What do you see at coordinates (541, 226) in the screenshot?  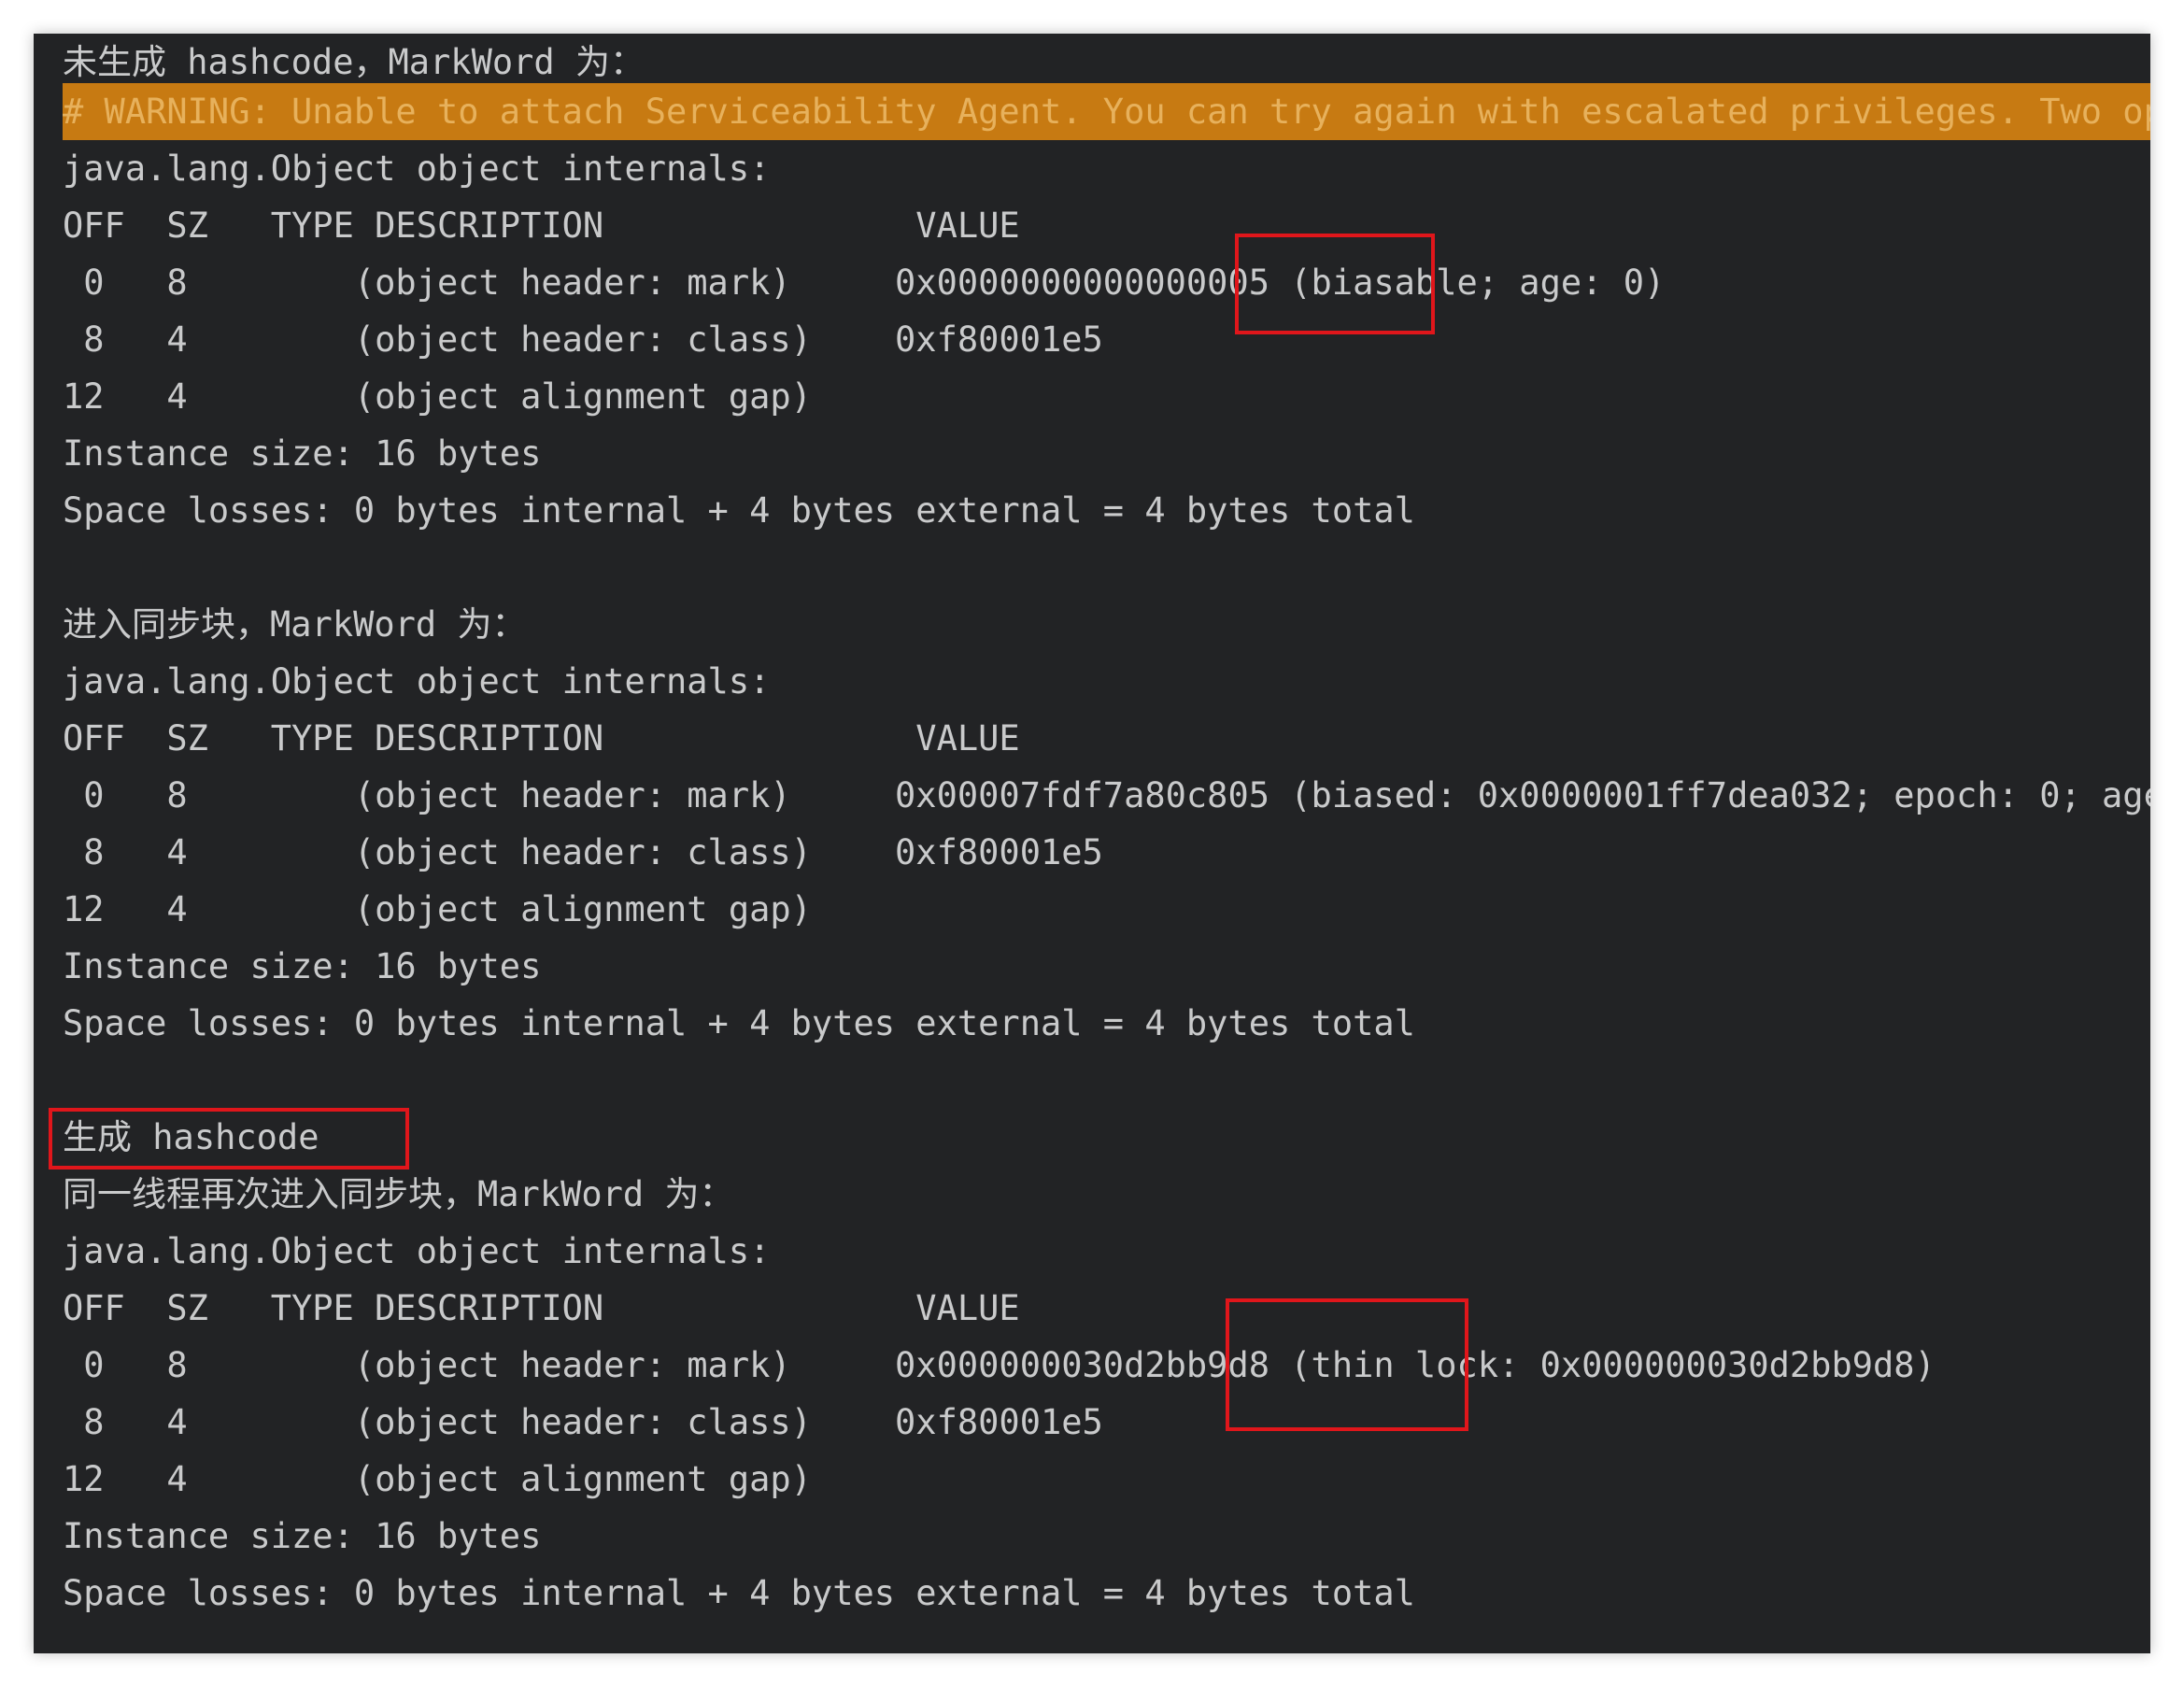 I see `section1-table-header: OFF SZ TYPE DESCRIPTION VALUE` at bounding box center [541, 226].